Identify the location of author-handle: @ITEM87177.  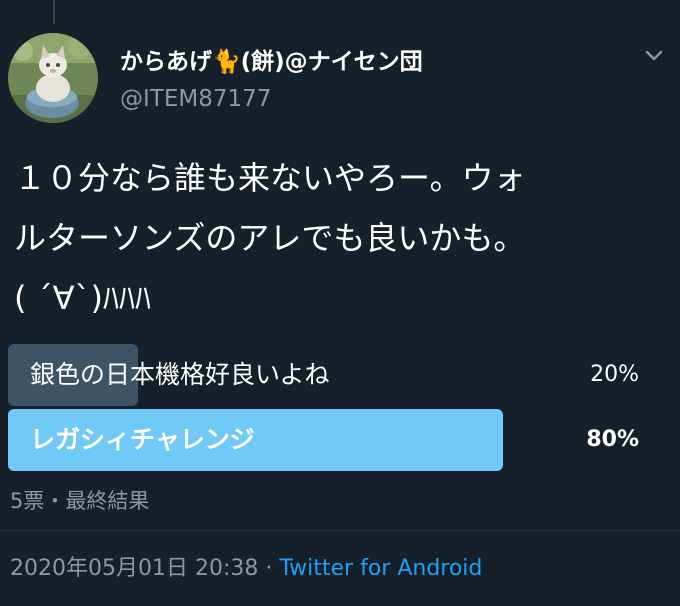
(195, 99).